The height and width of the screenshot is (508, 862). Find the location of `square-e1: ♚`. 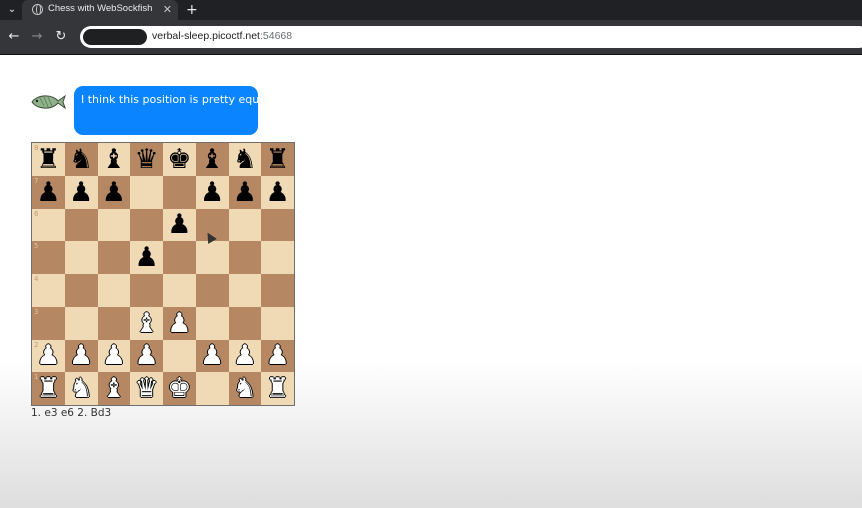

square-e1: ♚ is located at coordinates (179, 388).